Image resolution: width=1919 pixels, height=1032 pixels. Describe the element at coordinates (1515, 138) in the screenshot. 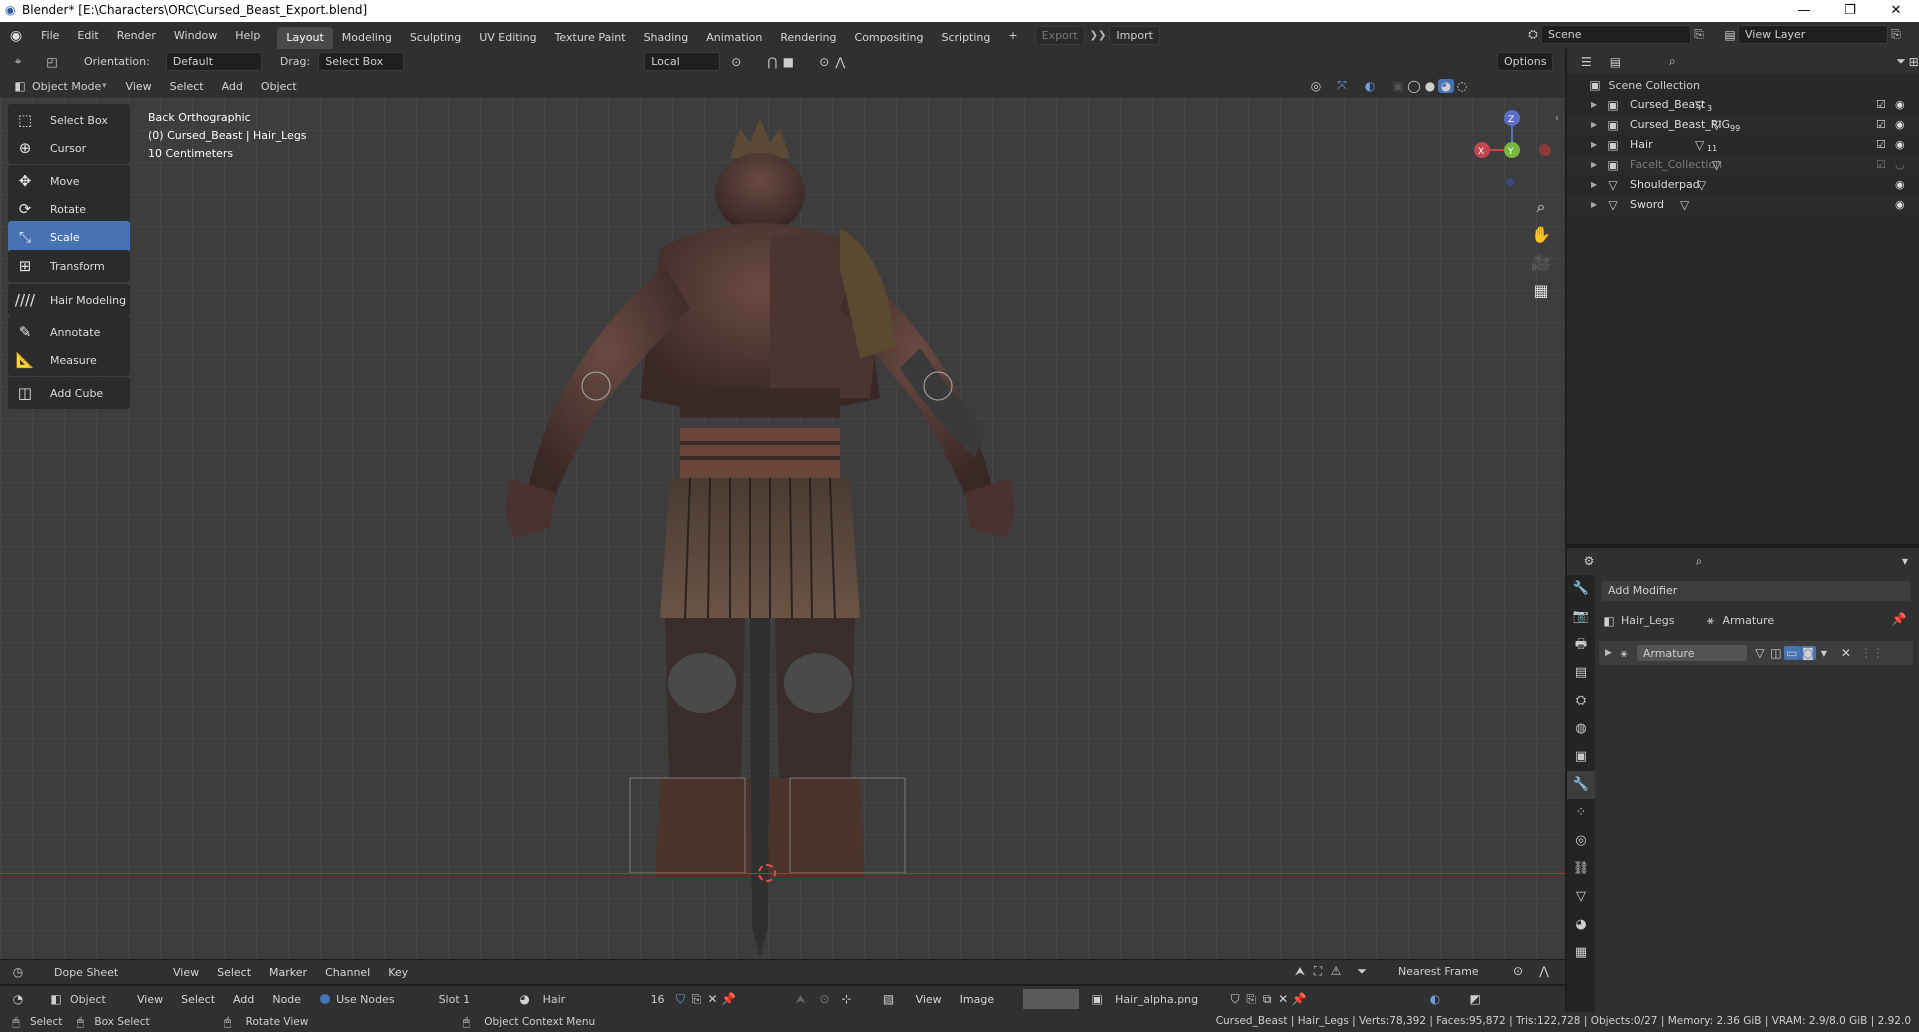

I see `navigation-gizmo: Z Y X` at that location.